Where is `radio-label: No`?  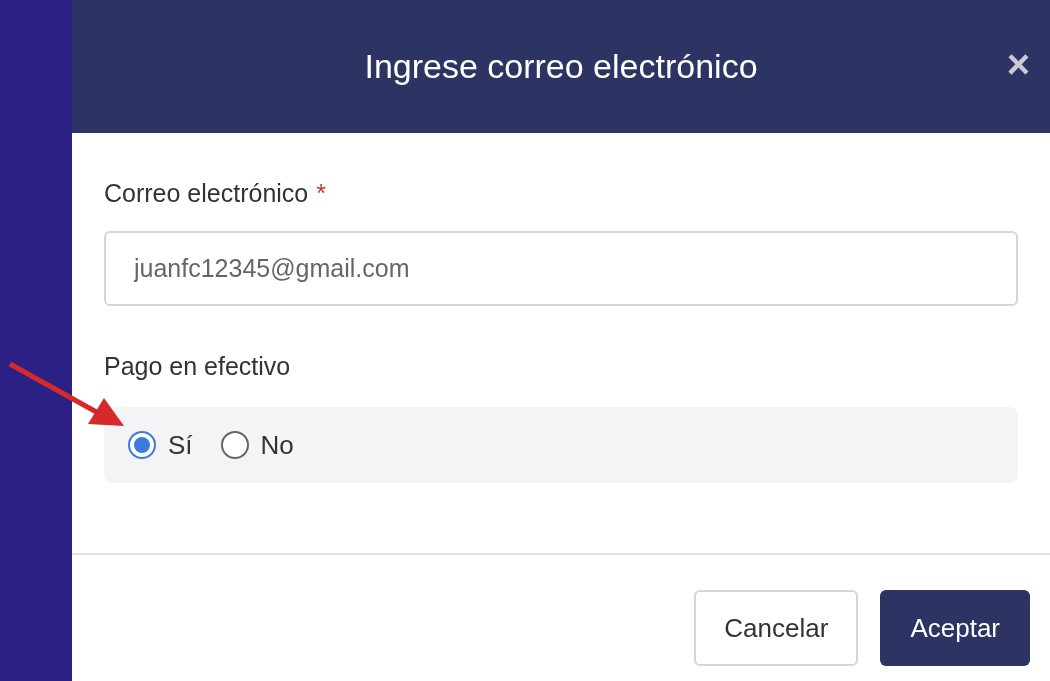
radio-label: No is located at coordinates (277, 445).